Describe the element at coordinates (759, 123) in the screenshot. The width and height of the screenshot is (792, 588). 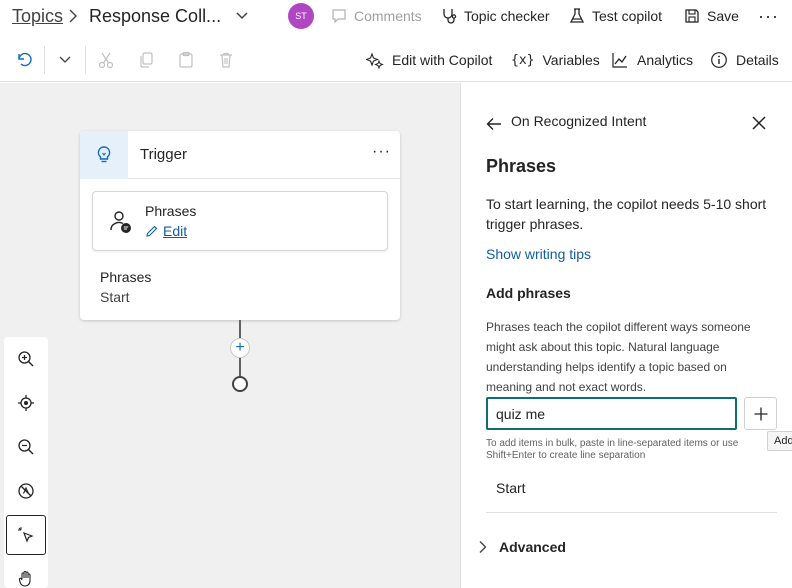
I see `close-icon` at that location.